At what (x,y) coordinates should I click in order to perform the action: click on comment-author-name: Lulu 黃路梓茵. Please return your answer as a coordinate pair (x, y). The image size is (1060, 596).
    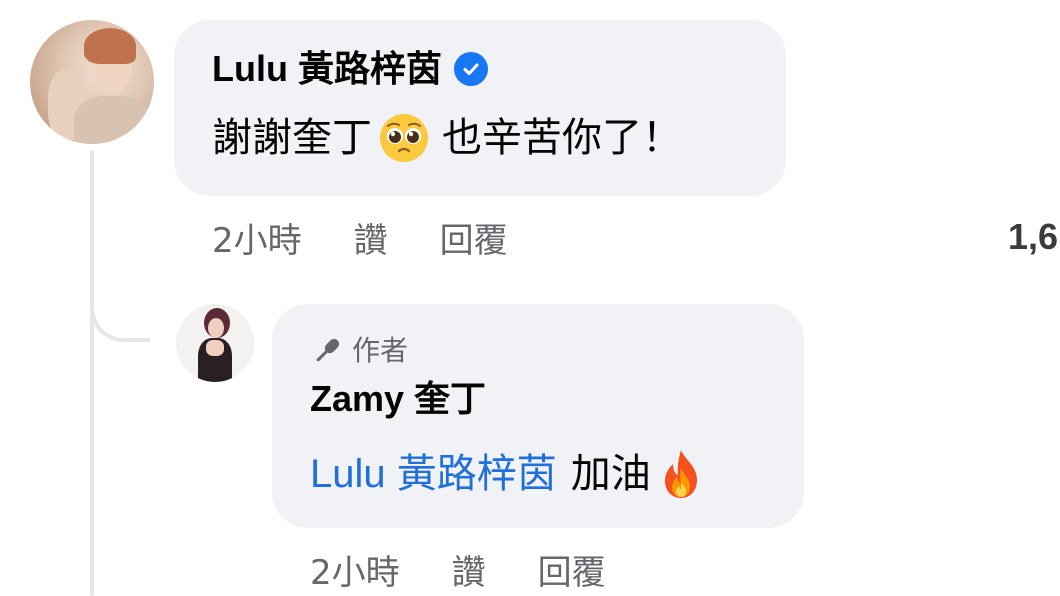
    Looking at the image, I should click on (327, 69).